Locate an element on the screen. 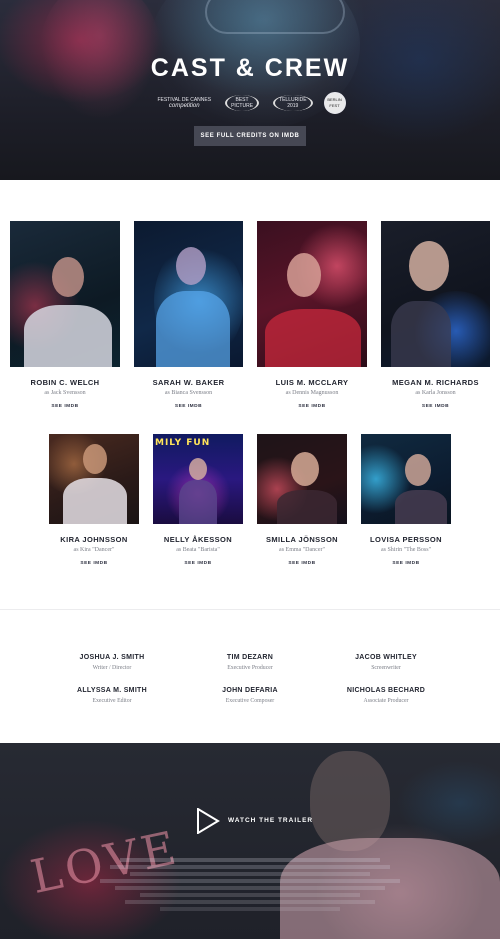  trailer-background-person is located at coordinates (350, 801).